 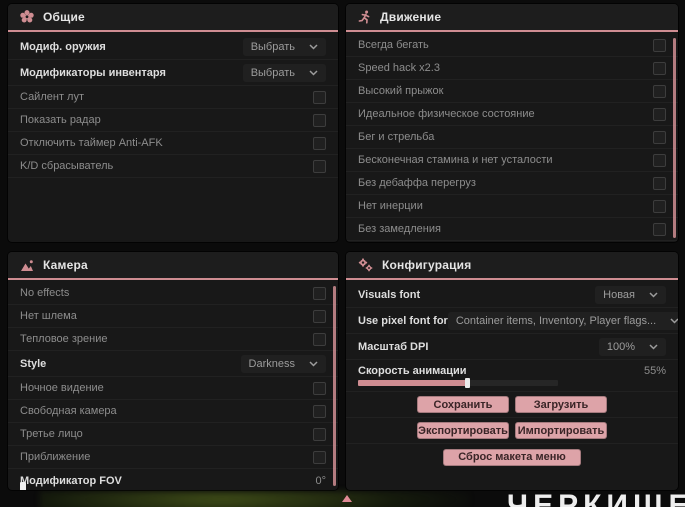 What do you see at coordinates (446, 114) in the screenshot?
I see `row-label: Идеальное физическое состояние` at bounding box center [446, 114].